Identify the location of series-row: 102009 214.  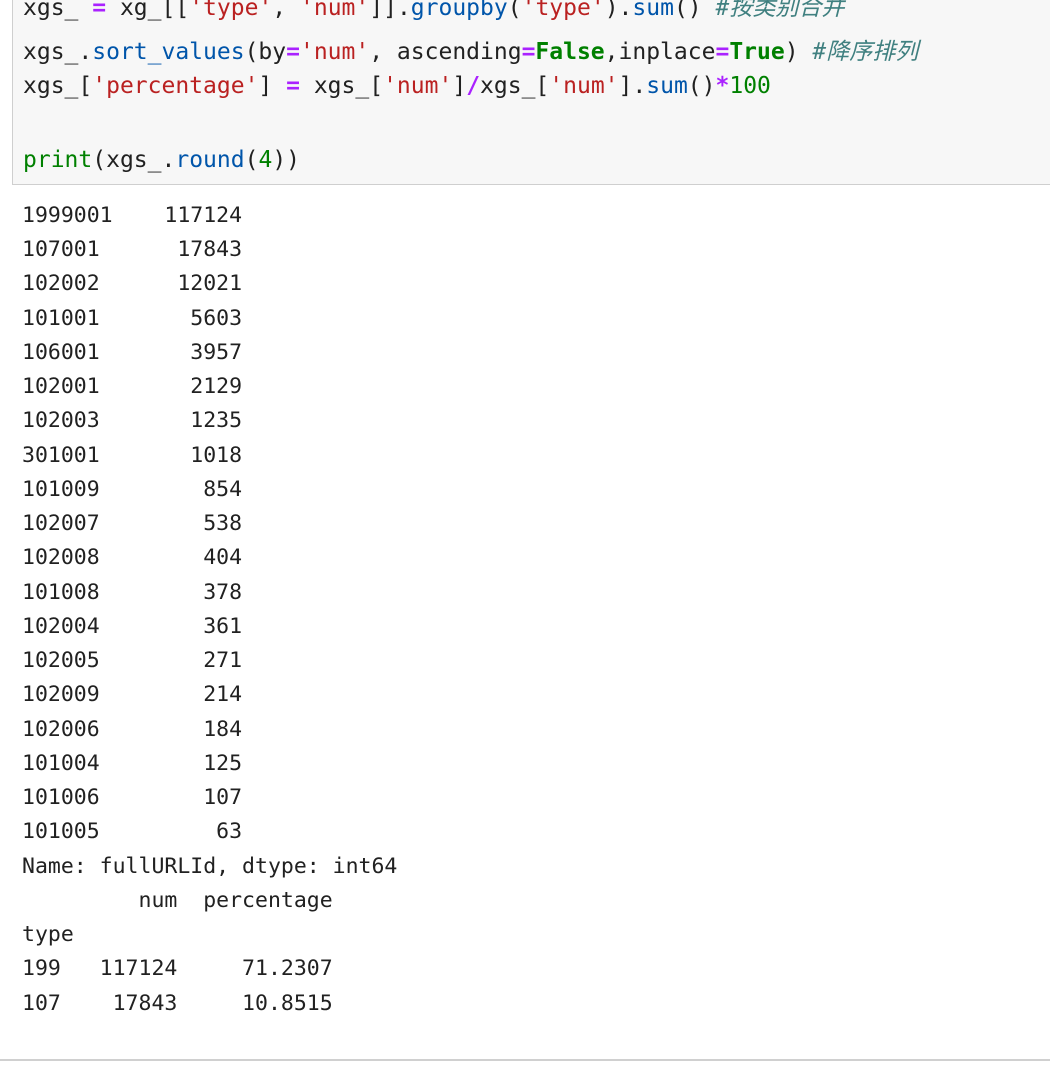
(132, 694).